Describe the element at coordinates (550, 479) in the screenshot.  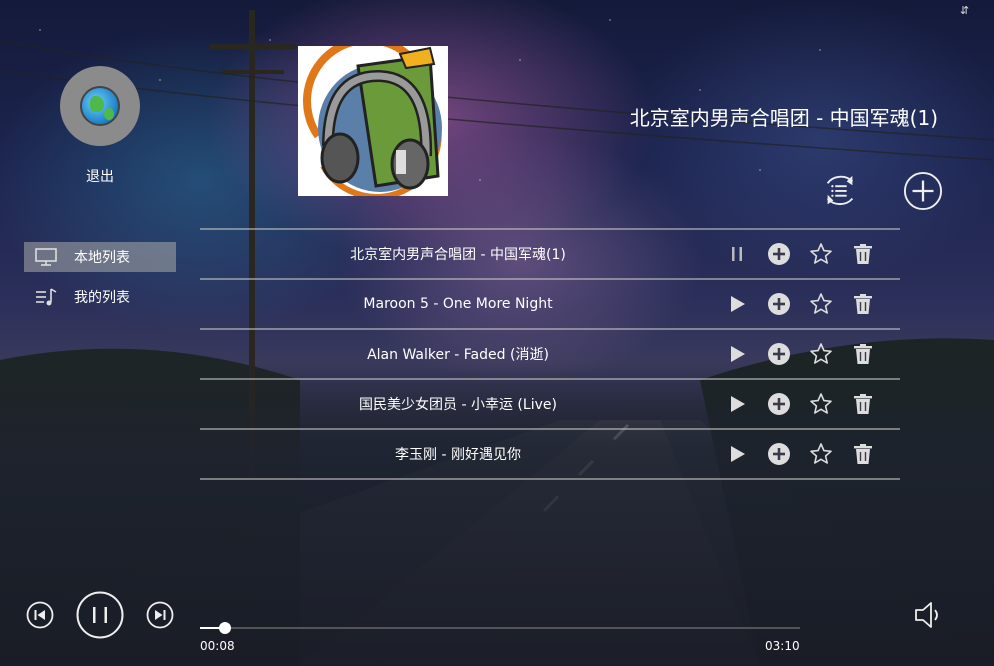
I see `list-divider` at that location.